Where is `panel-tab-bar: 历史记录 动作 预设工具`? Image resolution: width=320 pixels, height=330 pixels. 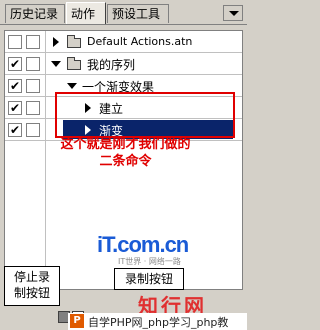
panel-tab-bar: 历史记录 动作 预设工具 is located at coordinates (123, 12).